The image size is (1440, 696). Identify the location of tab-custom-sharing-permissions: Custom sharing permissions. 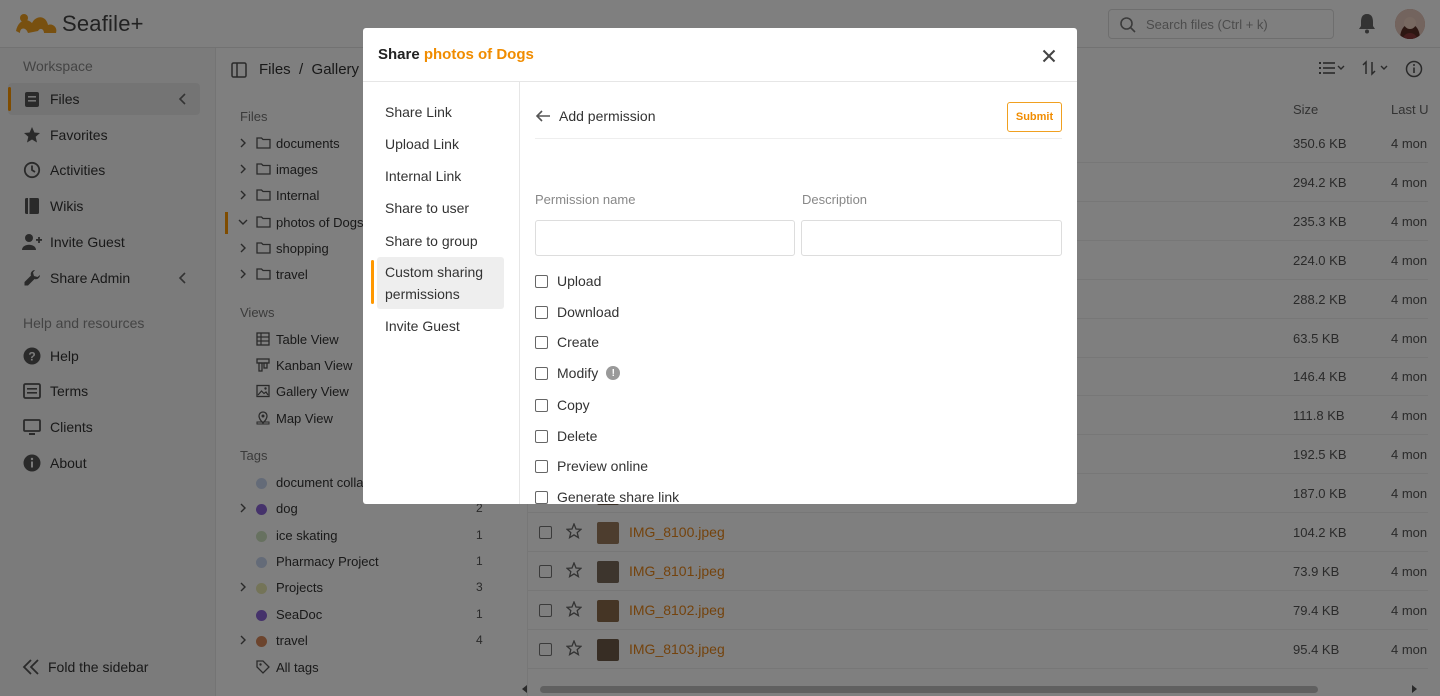
(437, 283).